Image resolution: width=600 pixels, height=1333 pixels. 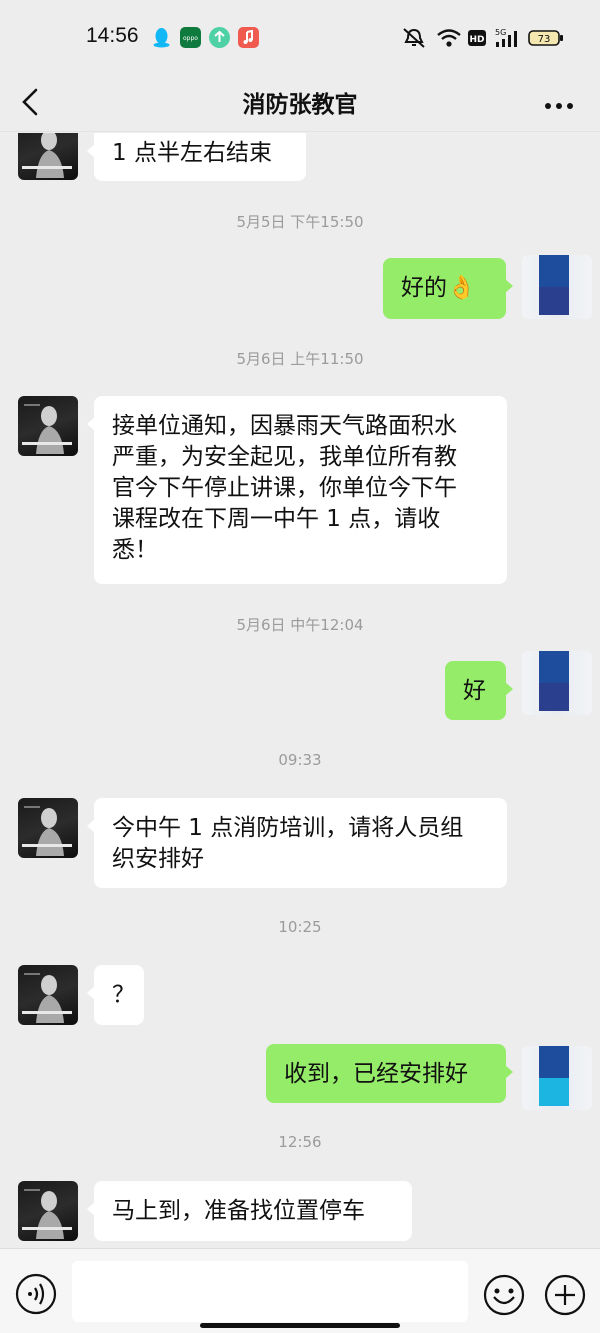 What do you see at coordinates (507, 38) in the screenshot?
I see `signal-icon: 5G` at bounding box center [507, 38].